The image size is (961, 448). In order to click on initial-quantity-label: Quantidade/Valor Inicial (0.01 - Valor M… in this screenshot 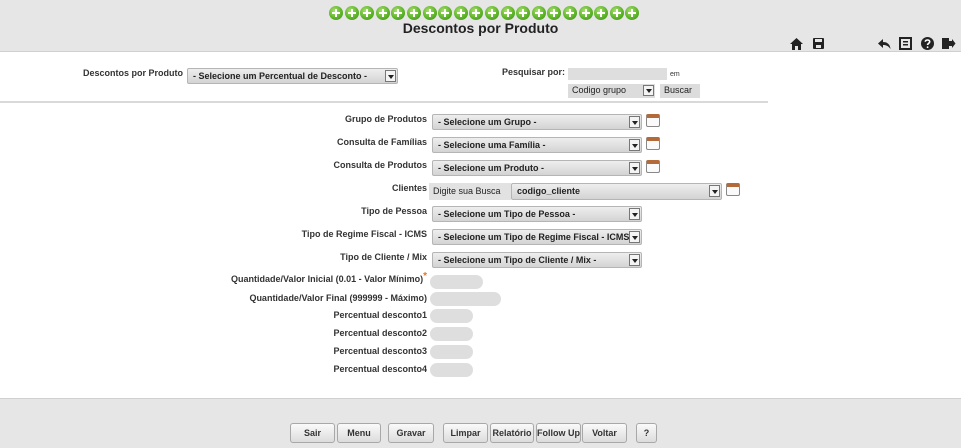, I will do `click(329, 278)`.